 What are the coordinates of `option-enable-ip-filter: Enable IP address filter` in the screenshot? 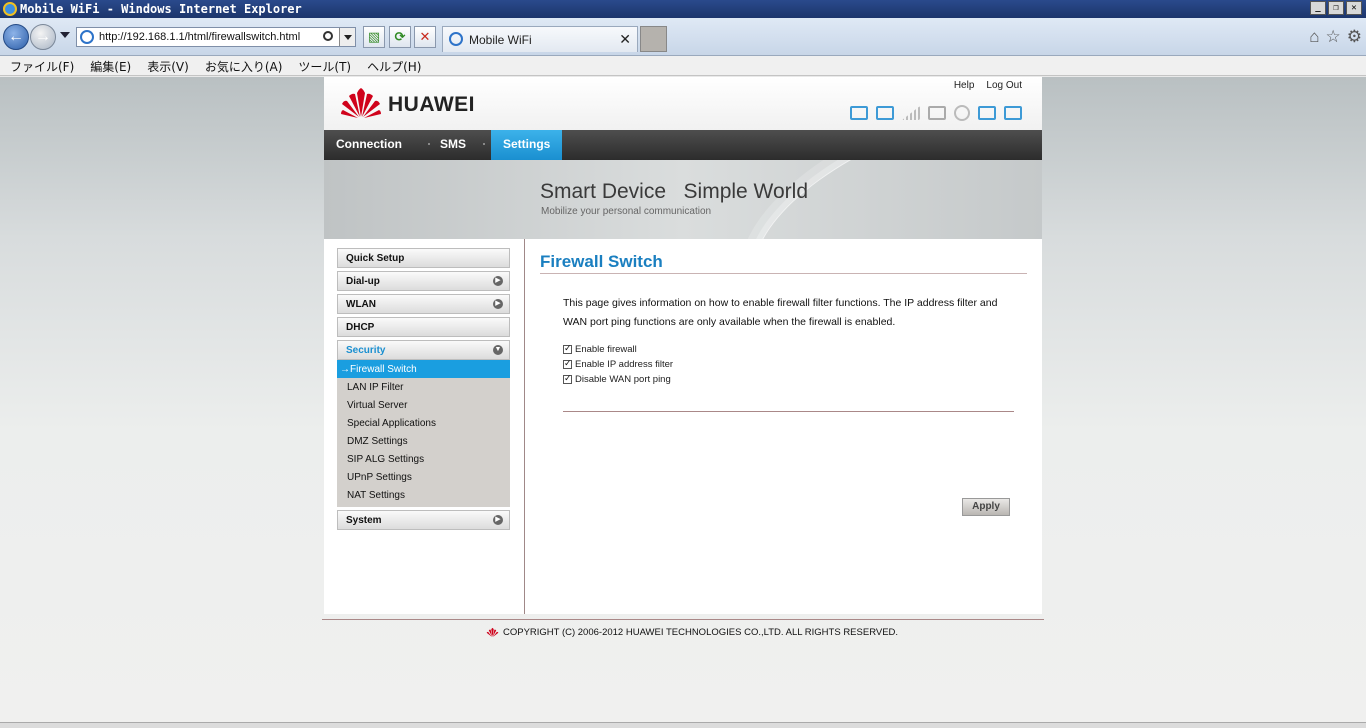 It's located at (795, 364).